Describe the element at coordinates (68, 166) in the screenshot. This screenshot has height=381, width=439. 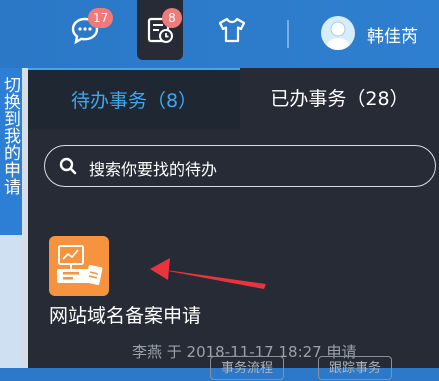
I see `search-icon` at that location.